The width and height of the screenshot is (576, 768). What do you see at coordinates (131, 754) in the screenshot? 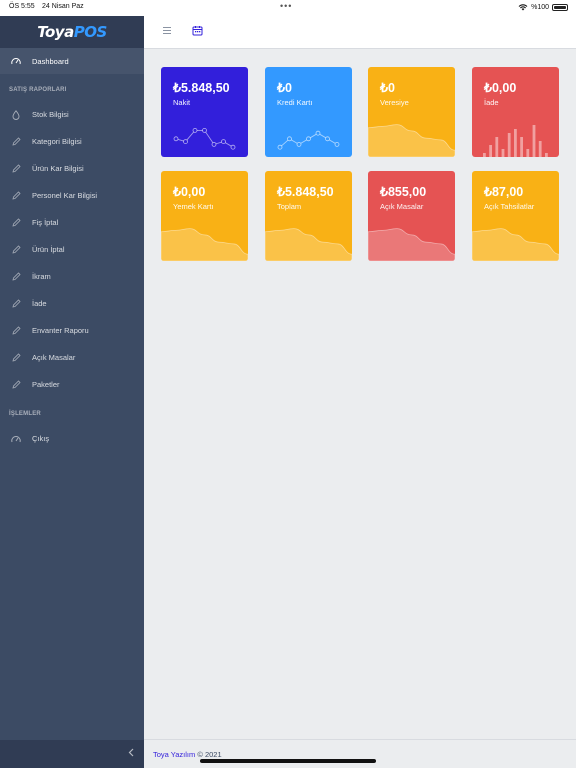
I see `chevron-left-icon` at bounding box center [131, 754].